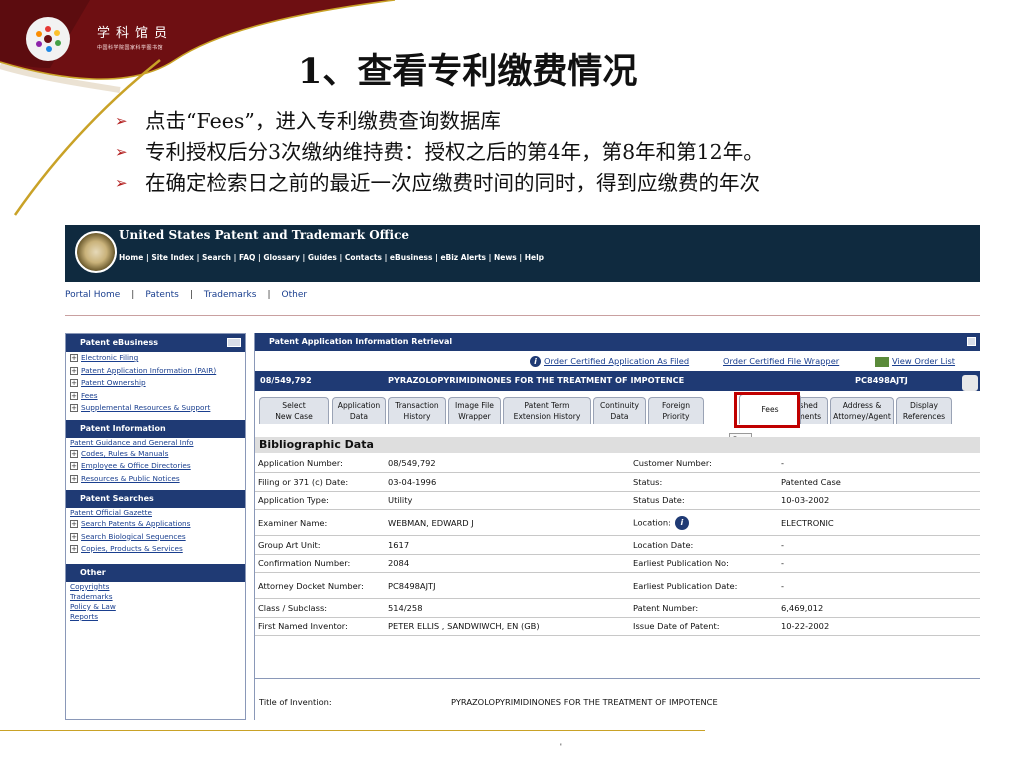 The height and width of the screenshot is (768, 1024). Describe the element at coordinates (281, 257) in the screenshot. I see `uspto-nav-link: Glossary` at that location.